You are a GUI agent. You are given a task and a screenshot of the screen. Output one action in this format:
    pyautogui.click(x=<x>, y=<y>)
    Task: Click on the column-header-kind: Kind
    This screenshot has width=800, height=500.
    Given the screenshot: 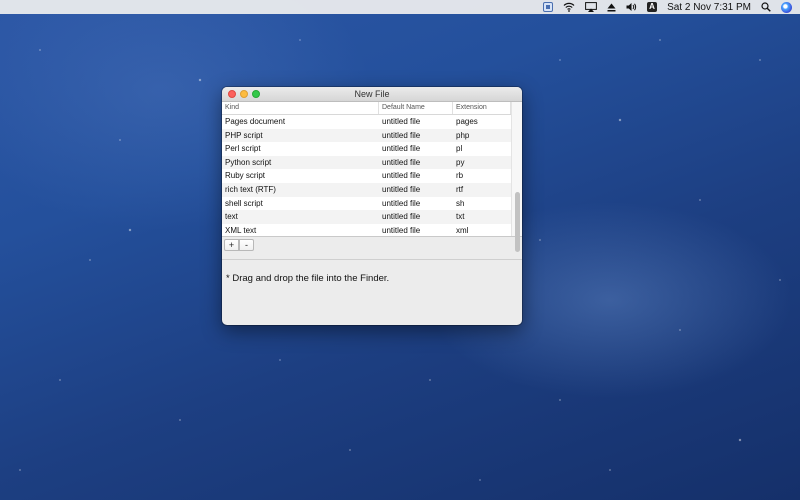 What is the action you would take?
    pyautogui.click(x=300, y=108)
    